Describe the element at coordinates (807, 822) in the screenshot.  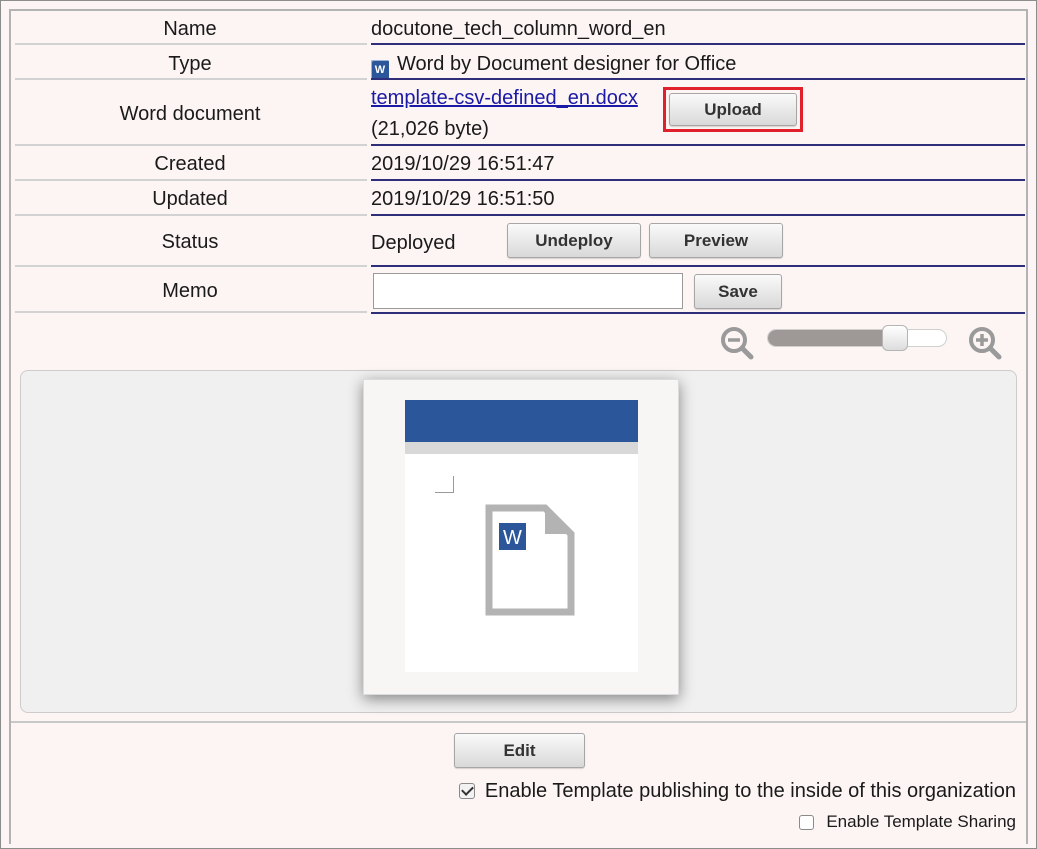
I see `sharing-checkbox` at that location.